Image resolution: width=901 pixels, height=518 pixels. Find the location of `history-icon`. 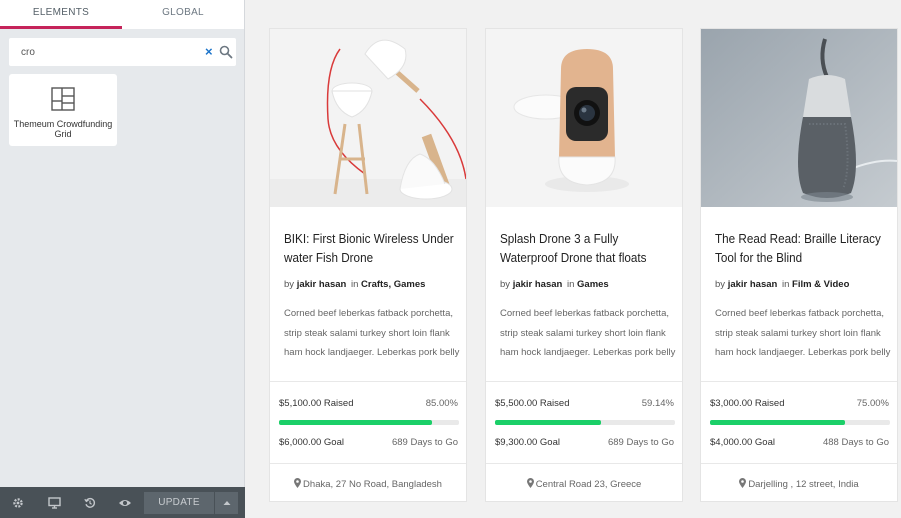

history-icon is located at coordinates (90, 502).